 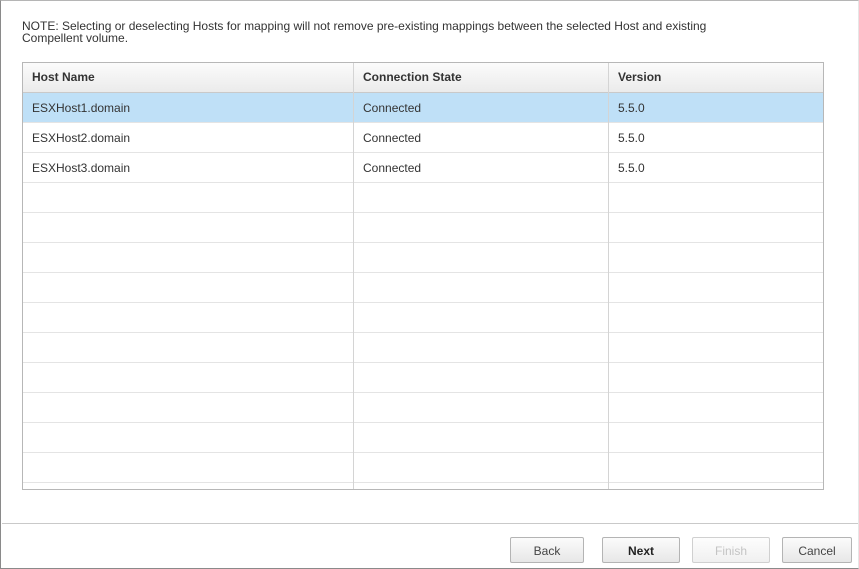 I want to click on cancel-button: Cancel, so click(x=817, y=550).